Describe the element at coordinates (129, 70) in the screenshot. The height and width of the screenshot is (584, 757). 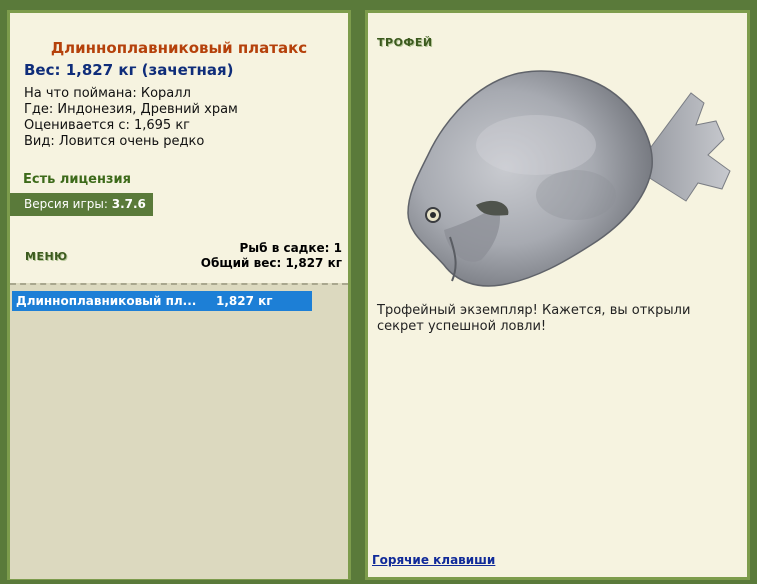
I see `fish-weight: Вес: 1,827 кг (зачетная)` at that location.